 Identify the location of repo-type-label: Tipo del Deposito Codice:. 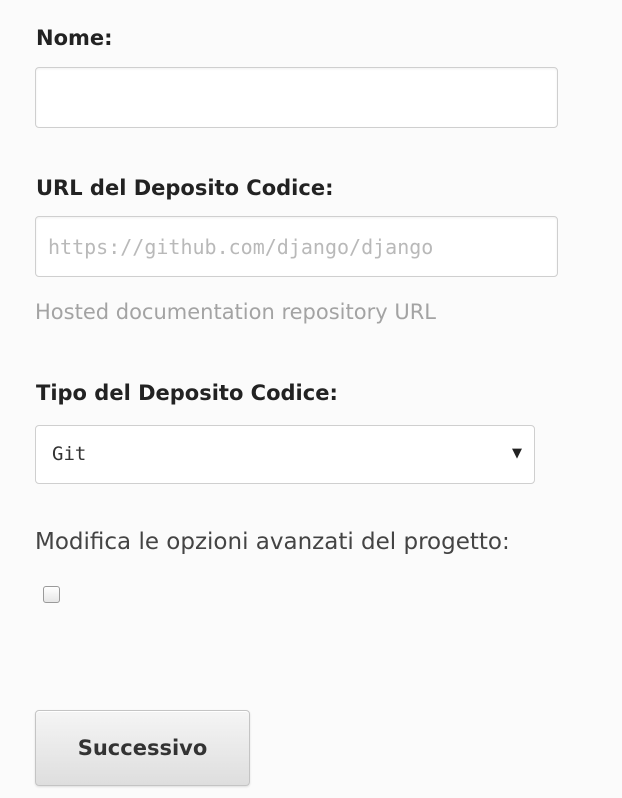
(187, 393).